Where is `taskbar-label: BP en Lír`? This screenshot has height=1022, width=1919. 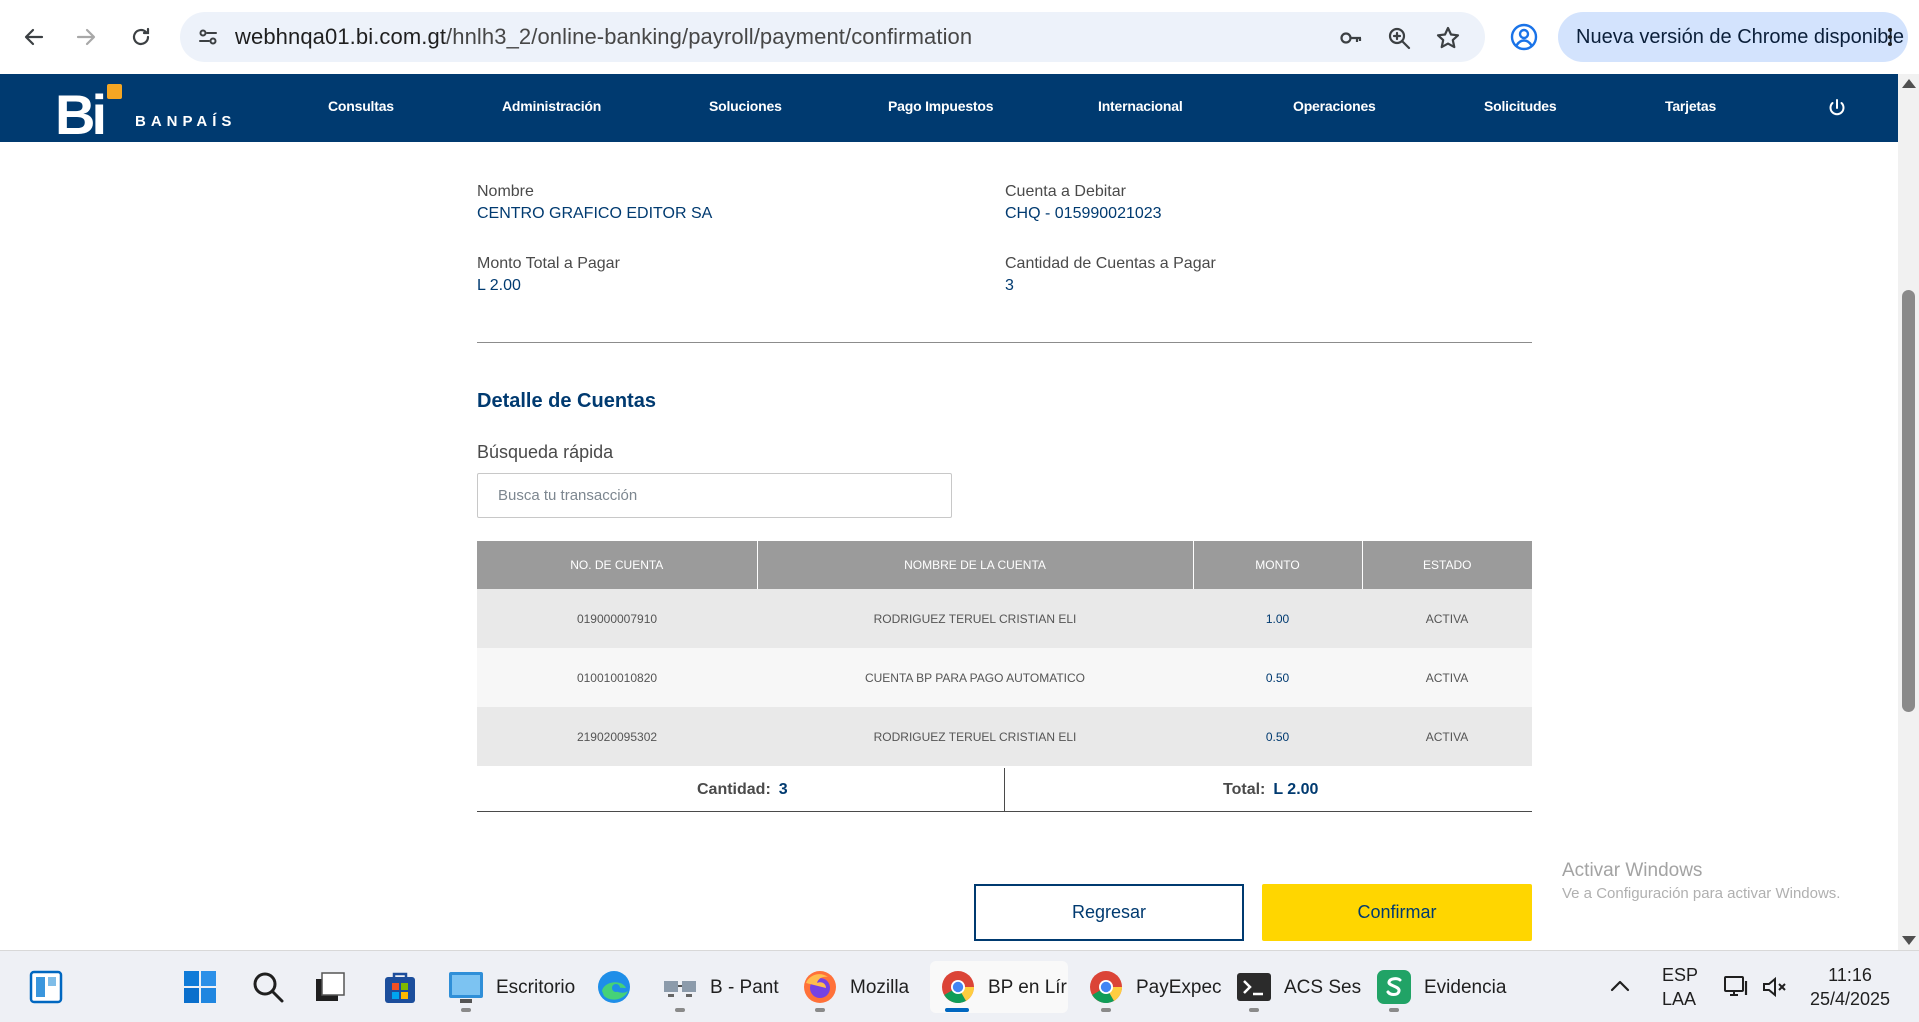 taskbar-label: BP en Lír is located at coordinates (1027, 987).